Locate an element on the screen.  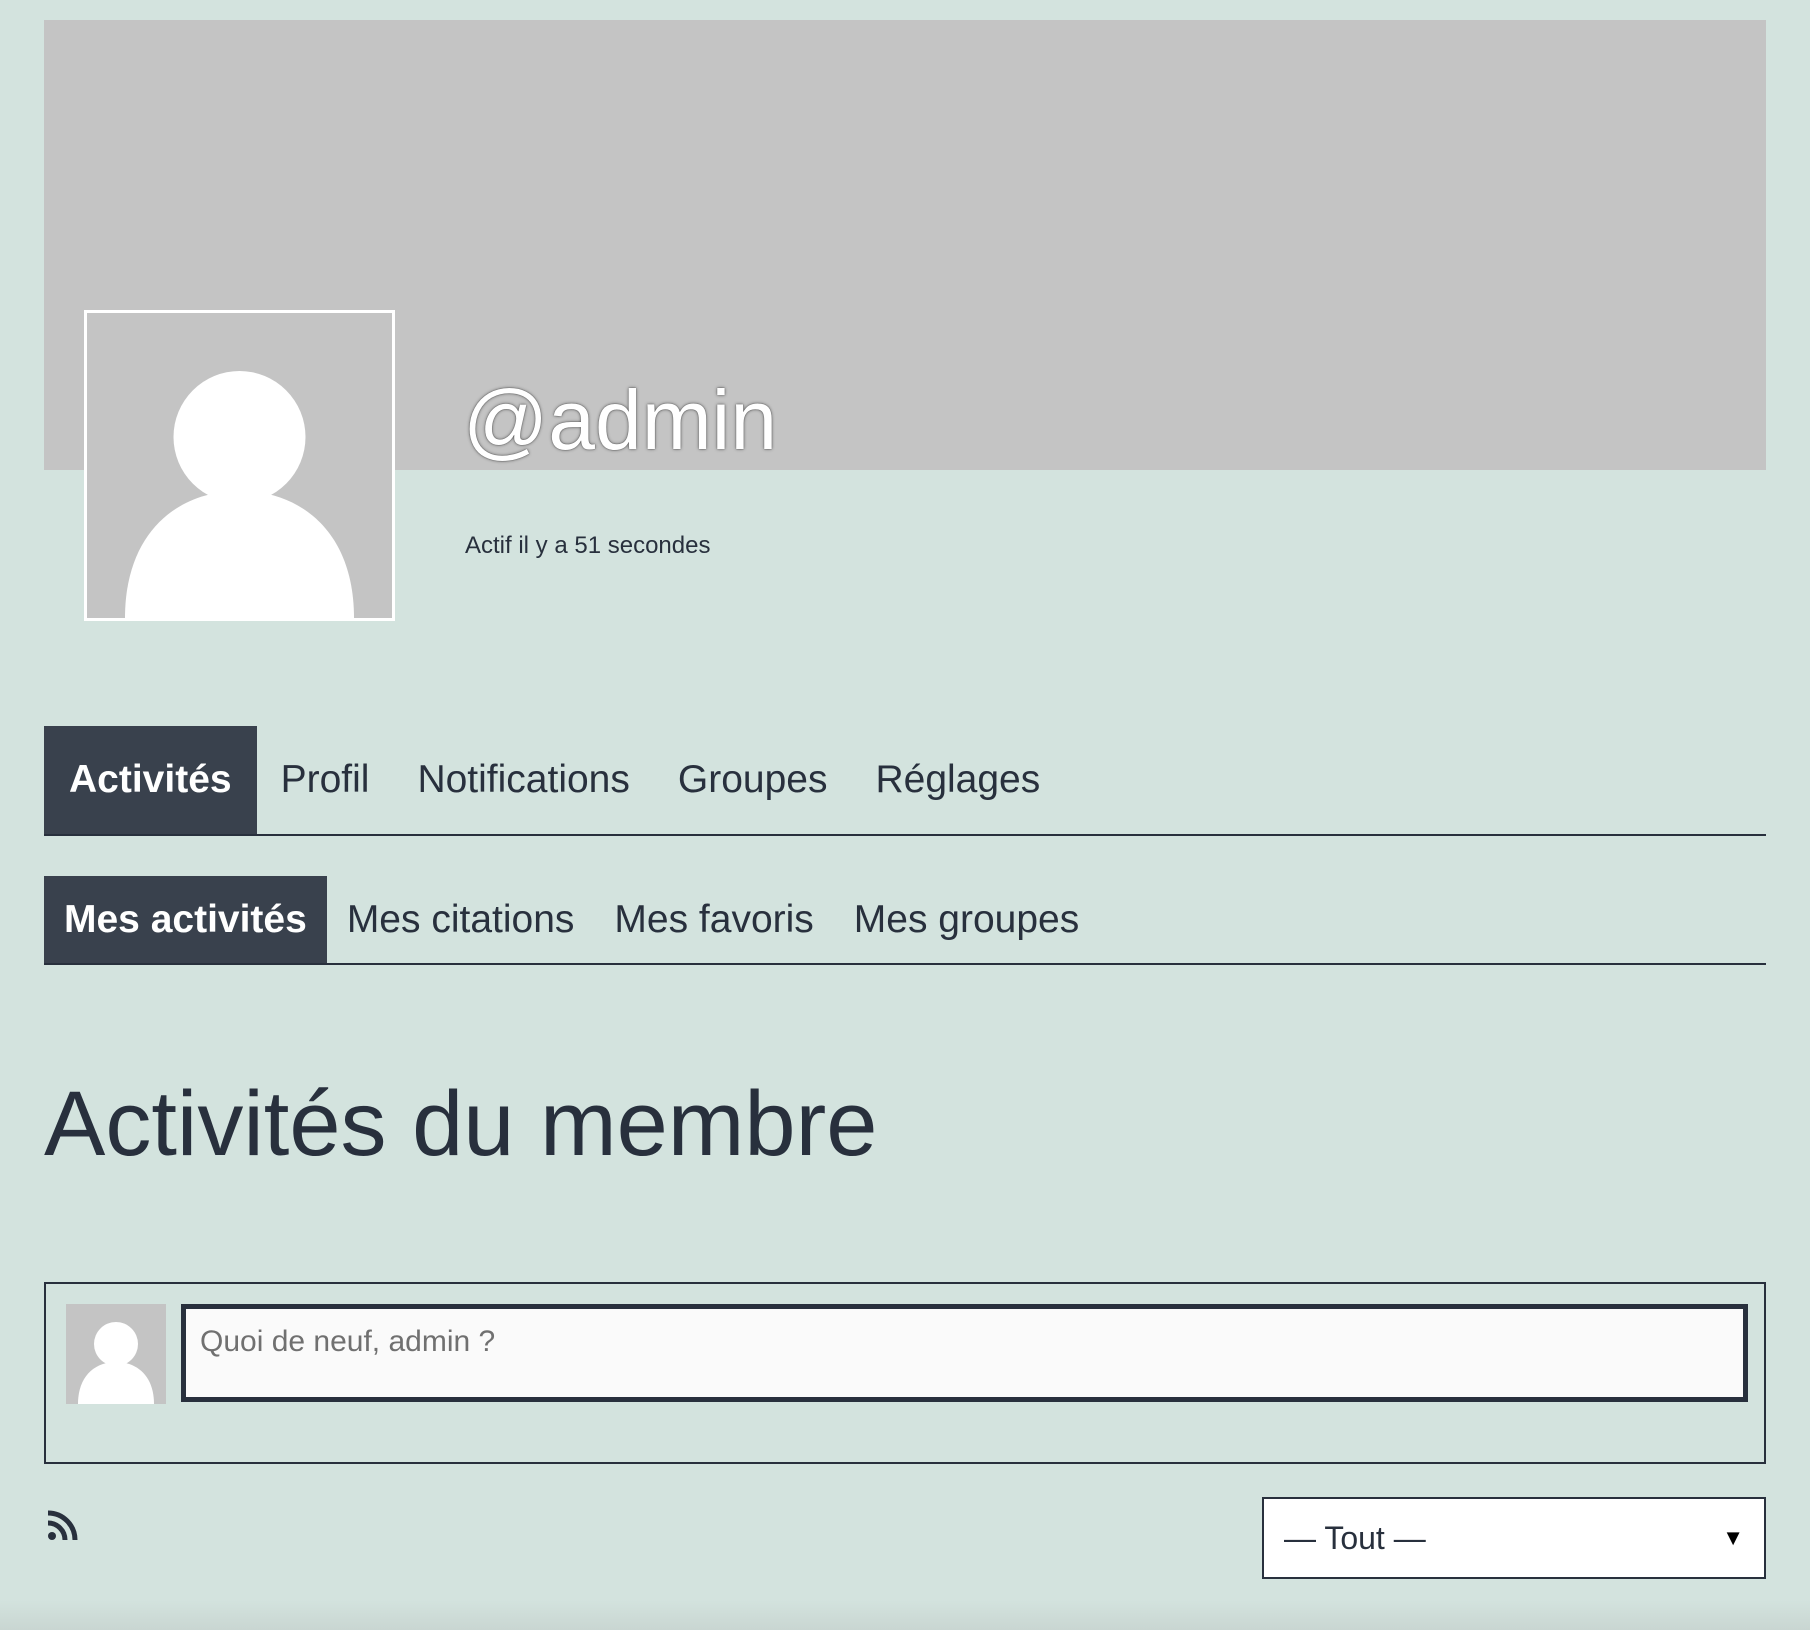
tab-reglages: Réglages is located at coordinates (957, 780).